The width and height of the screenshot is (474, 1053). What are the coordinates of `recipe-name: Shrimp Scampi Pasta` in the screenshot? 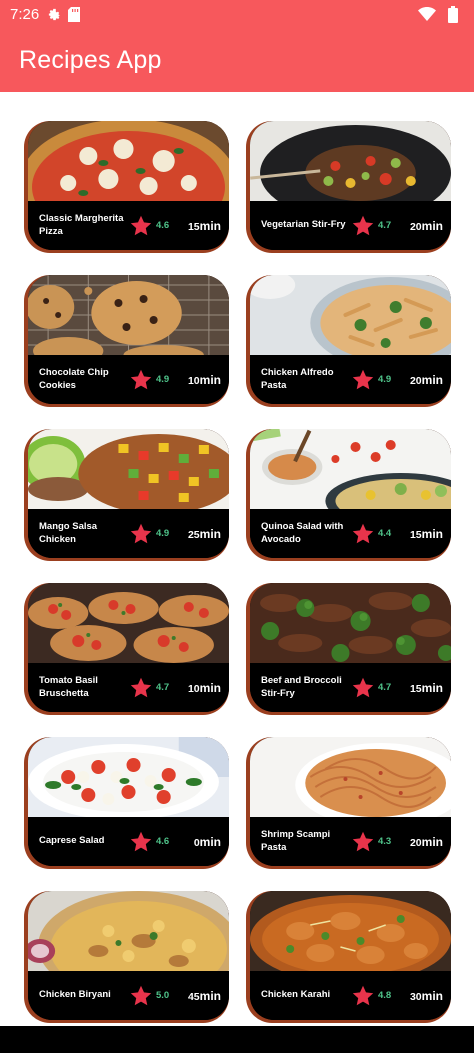 It's located at (296, 841).